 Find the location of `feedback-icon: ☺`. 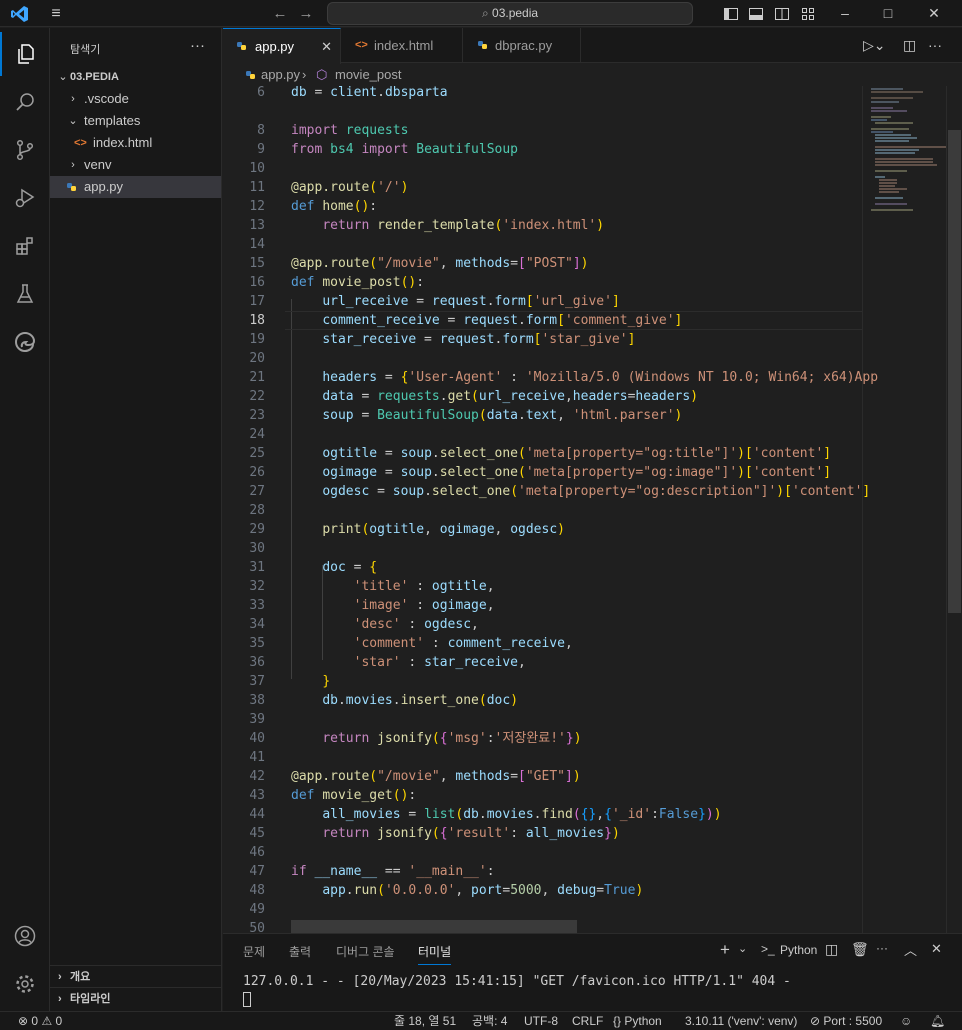

feedback-icon: ☺ is located at coordinates (906, 1021).